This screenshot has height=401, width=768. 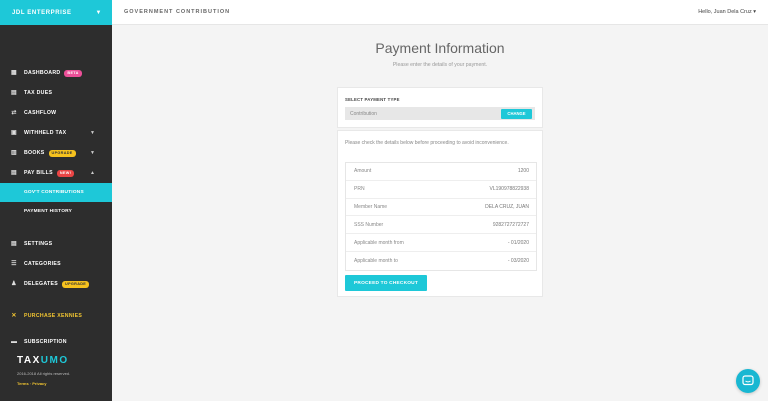 I want to click on withheld-icon: ▣, so click(x=14, y=133).